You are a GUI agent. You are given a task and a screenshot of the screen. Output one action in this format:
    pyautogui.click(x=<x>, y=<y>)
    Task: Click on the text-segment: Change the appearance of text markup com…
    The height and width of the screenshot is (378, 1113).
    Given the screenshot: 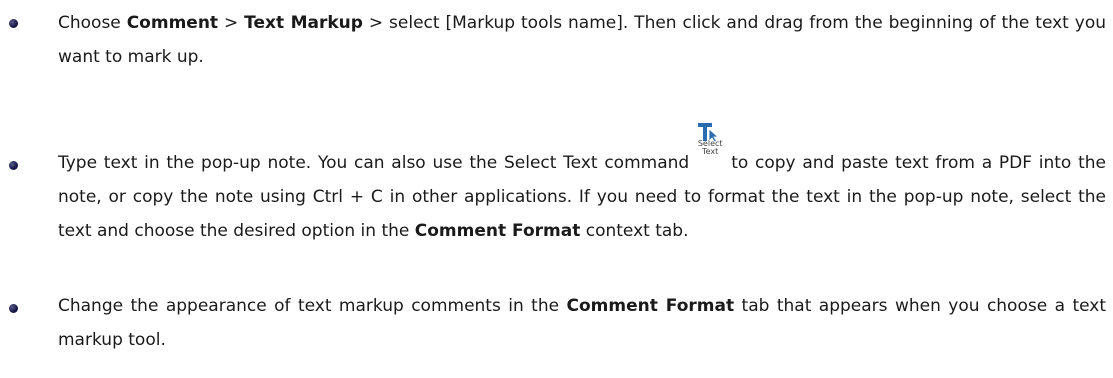 What is the action you would take?
    pyautogui.click(x=312, y=306)
    